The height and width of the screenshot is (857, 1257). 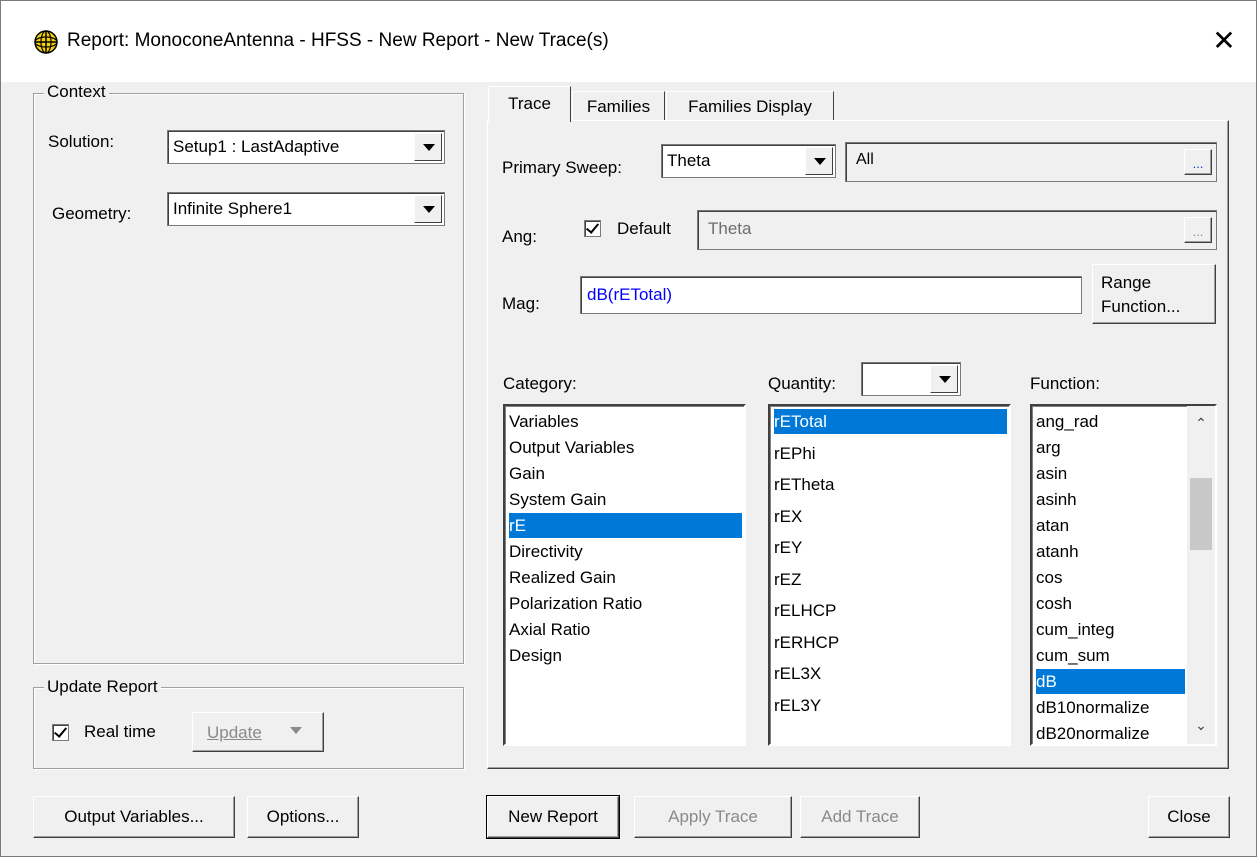 I want to click on geometry-label: Geometry:, so click(x=92, y=213).